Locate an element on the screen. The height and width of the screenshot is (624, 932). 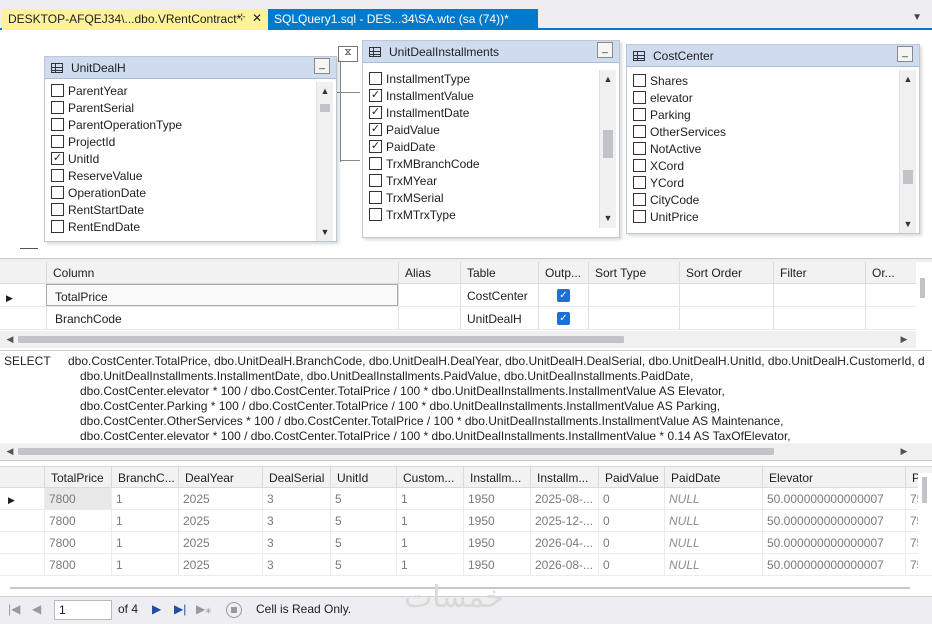
table-column-row: ✓ UnitId is located at coordinates (190, 158).